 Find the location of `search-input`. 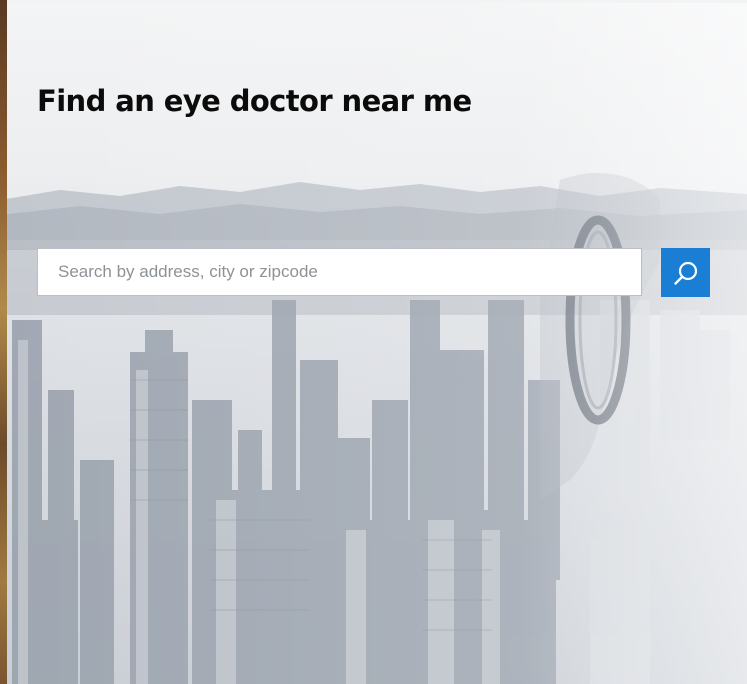

search-input is located at coordinates (339, 272).